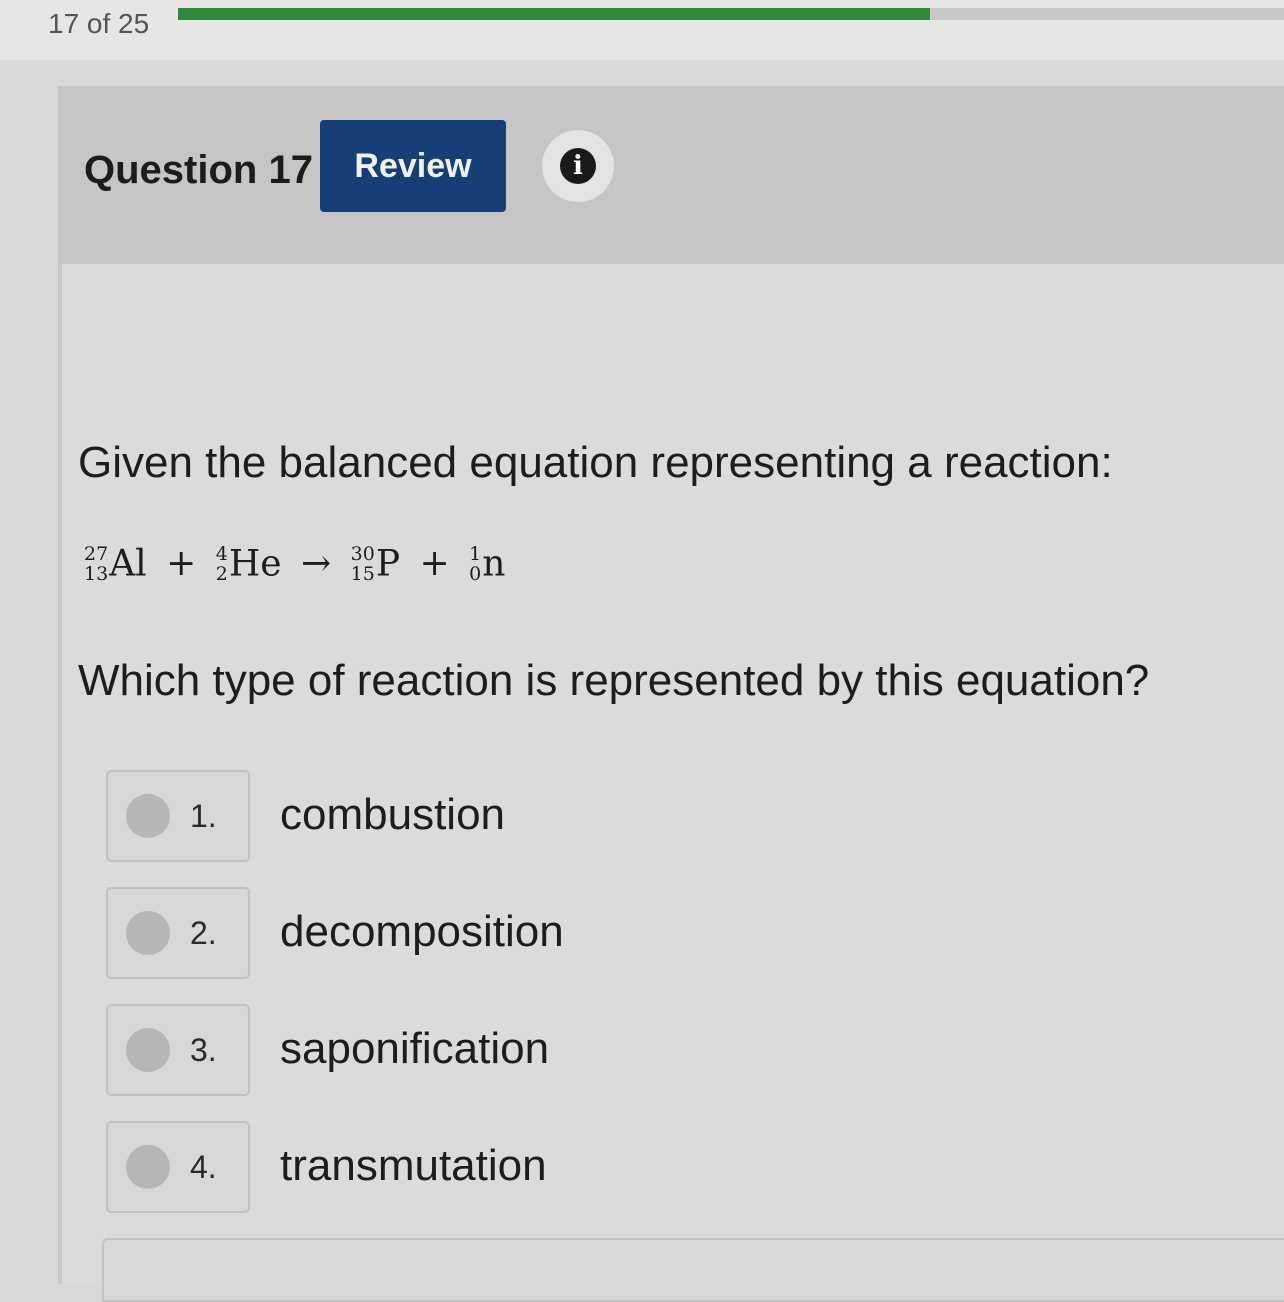 The width and height of the screenshot is (1284, 1302). I want to click on phosphorus-atomic-number: 15, so click(362, 574).